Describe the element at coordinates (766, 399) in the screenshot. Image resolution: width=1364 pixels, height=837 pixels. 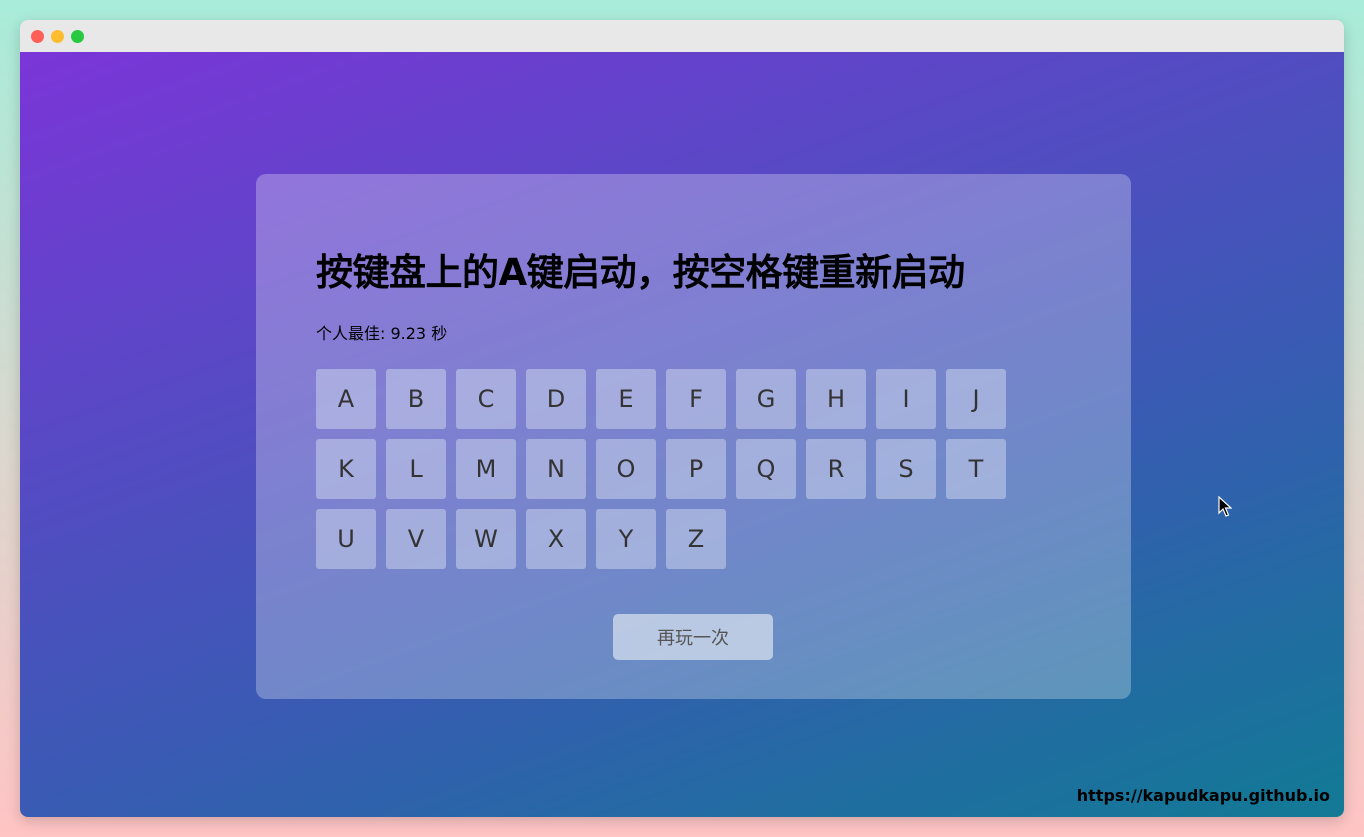
I see `letter-key-g: G` at that location.